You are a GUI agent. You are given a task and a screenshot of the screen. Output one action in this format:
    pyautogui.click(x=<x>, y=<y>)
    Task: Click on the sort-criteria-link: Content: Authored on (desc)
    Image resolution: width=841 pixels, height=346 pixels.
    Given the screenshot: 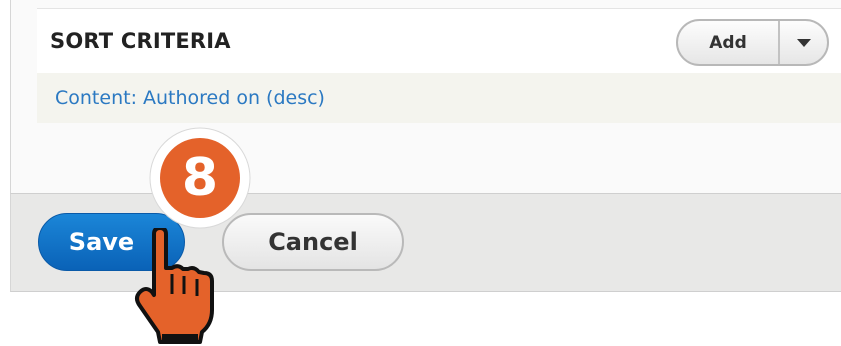 What is the action you would take?
    pyautogui.click(x=190, y=98)
    